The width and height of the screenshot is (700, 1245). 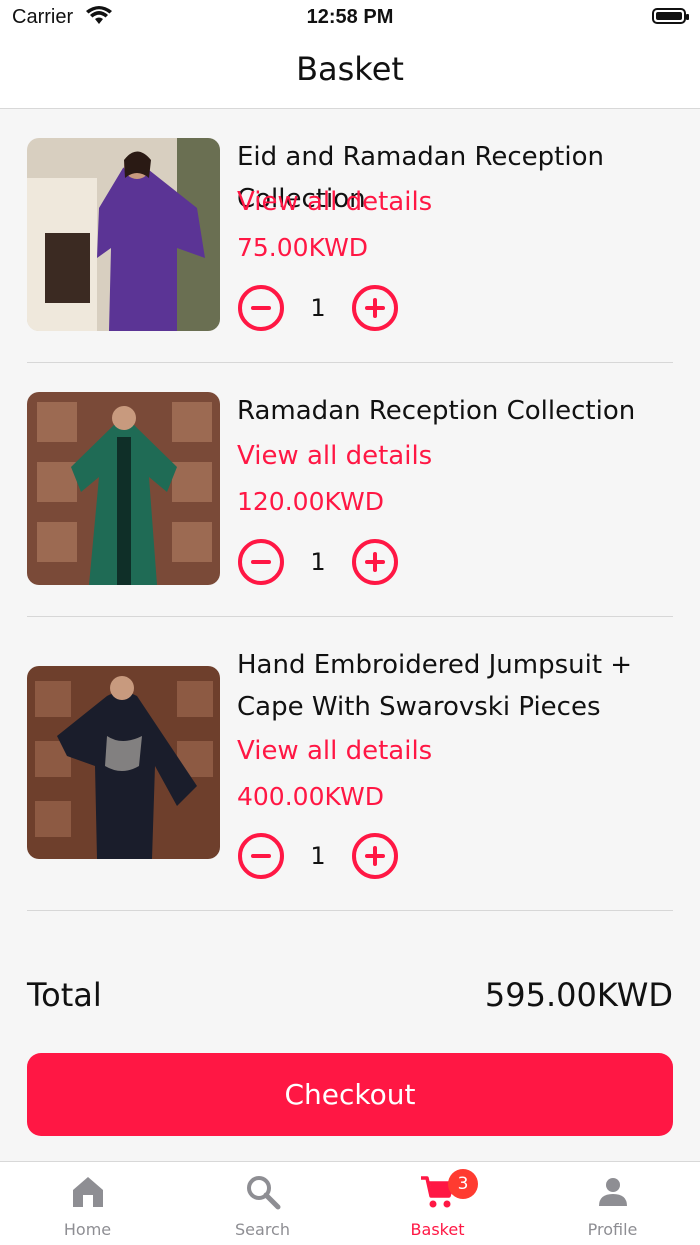 What do you see at coordinates (463, 1184) in the screenshot?
I see `cart-count-badge: 3` at bounding box center [463, 1184].